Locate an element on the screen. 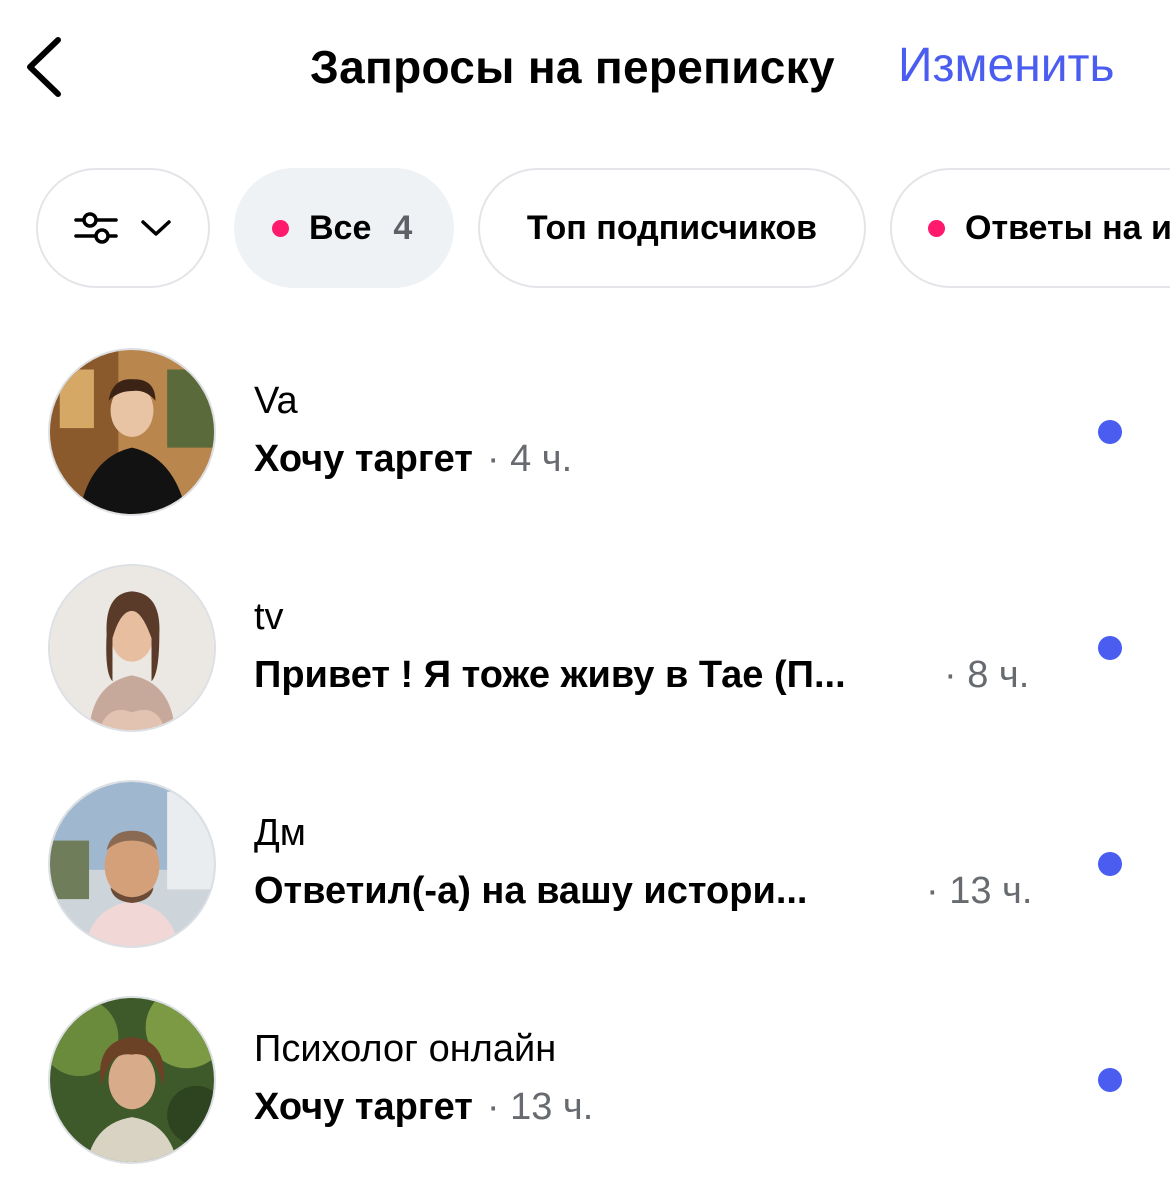 The height and width of the screenshot is (1194, 1170). filter-chip-story-replies: Ответы на и is located at coordinates (1030, 228).